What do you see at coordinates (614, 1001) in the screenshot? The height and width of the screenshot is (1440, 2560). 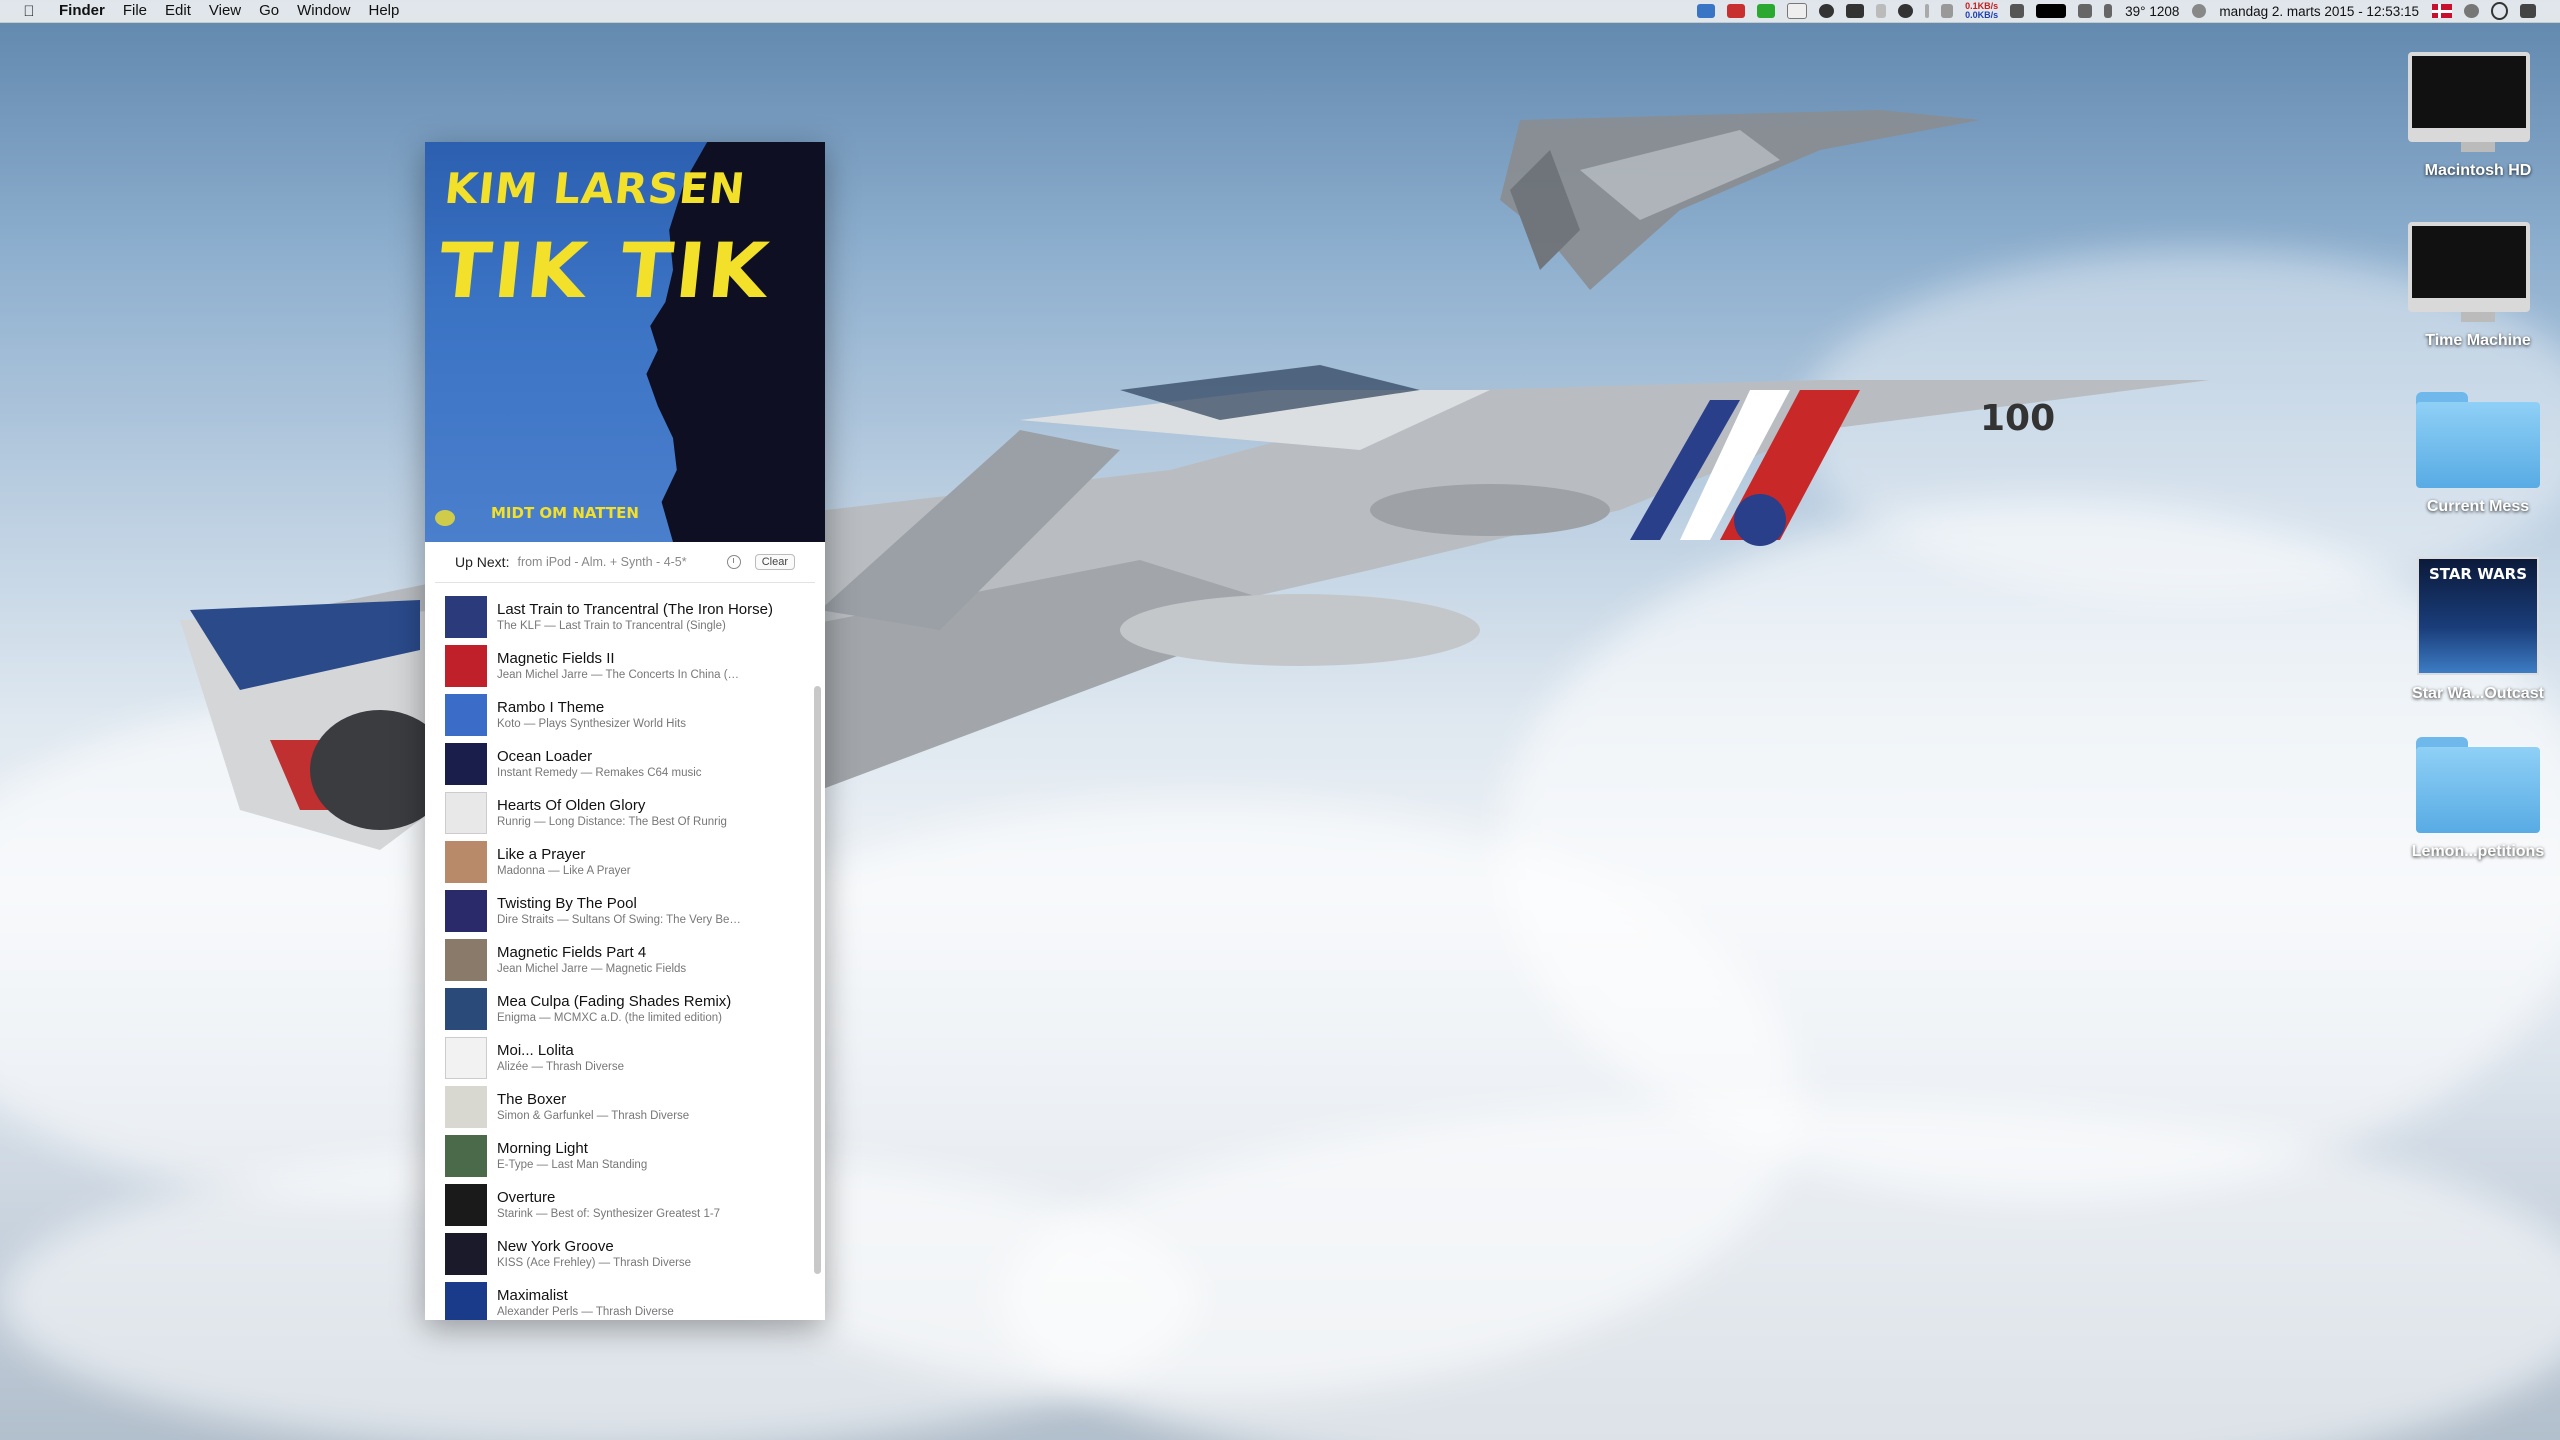 I see `track-title: Mea Culpa (Fading Shades Remix)` at bounding box center [614, 1001].